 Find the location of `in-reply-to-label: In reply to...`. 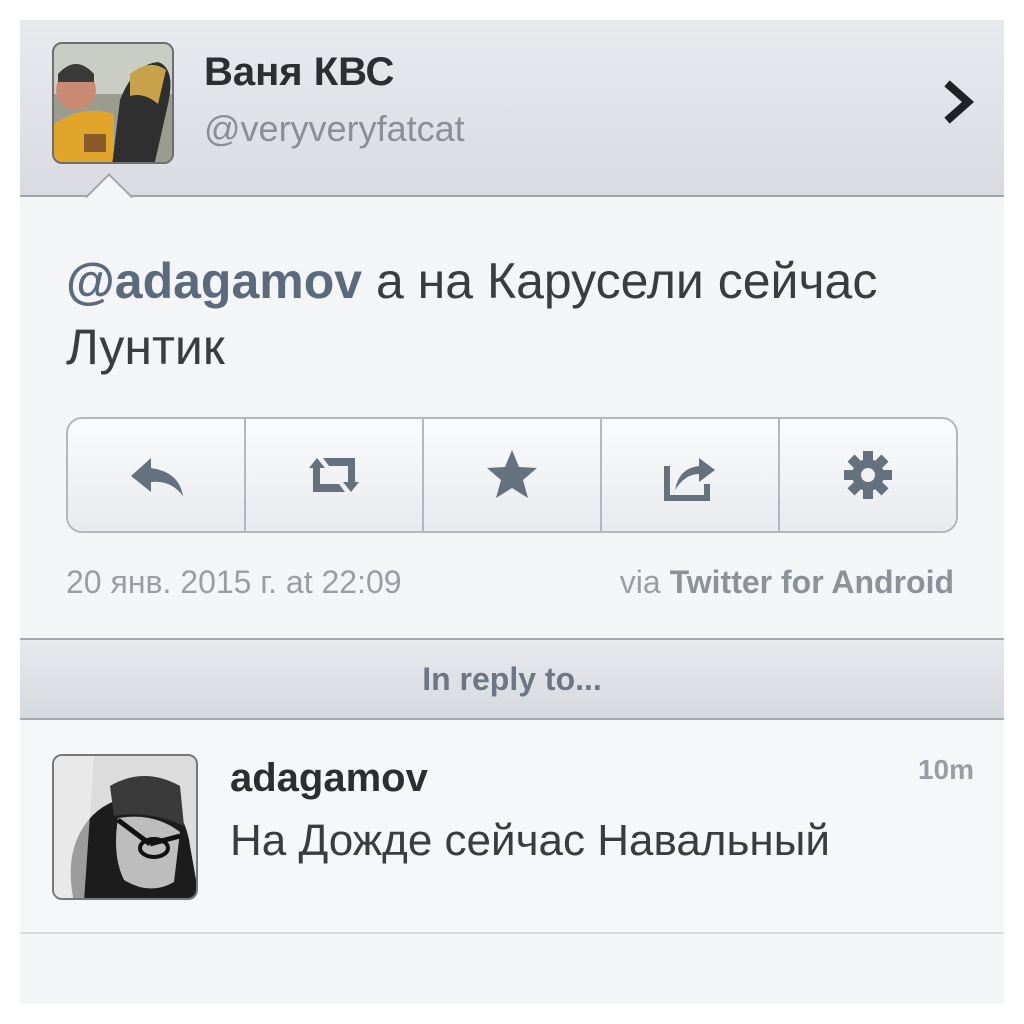

in-reply-to-label: In reply to... is located at coordinates (512, 678).